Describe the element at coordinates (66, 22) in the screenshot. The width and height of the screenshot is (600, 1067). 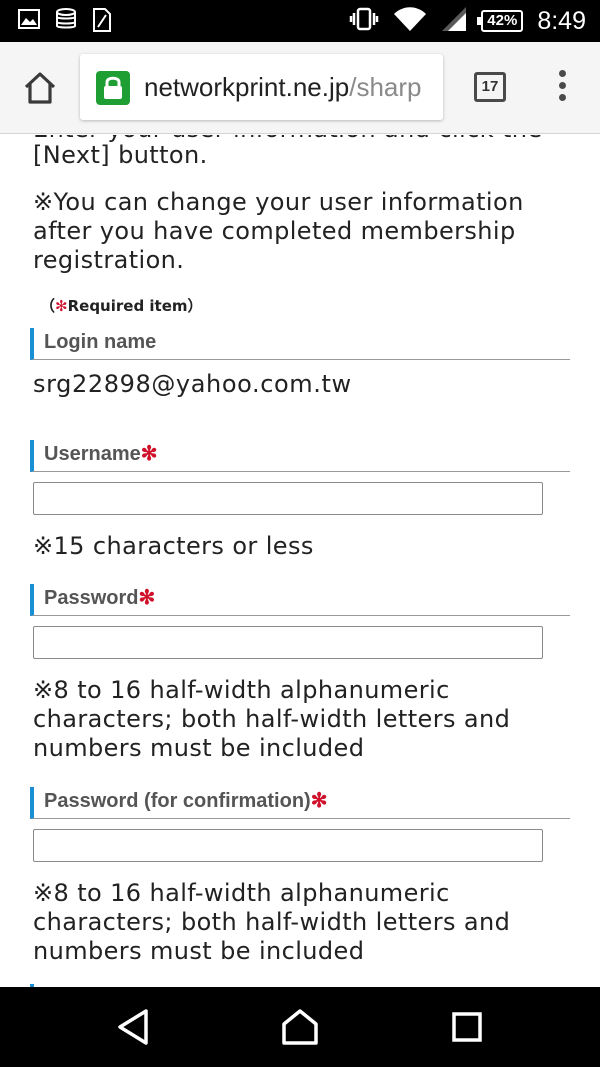
I see `database-icon` at that location.